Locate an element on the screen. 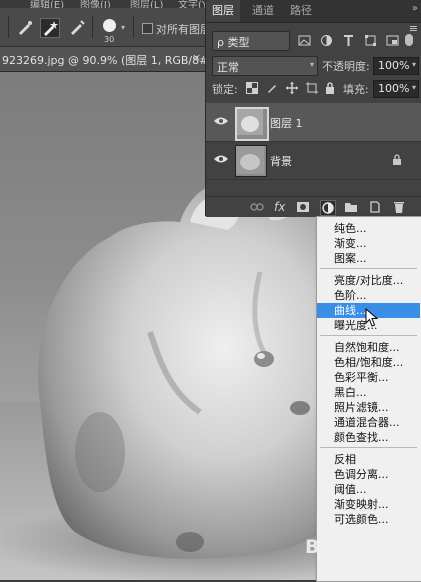 The height and width of the screenshot is (582, 421). folder-icon is located at coordinates (351, 207).